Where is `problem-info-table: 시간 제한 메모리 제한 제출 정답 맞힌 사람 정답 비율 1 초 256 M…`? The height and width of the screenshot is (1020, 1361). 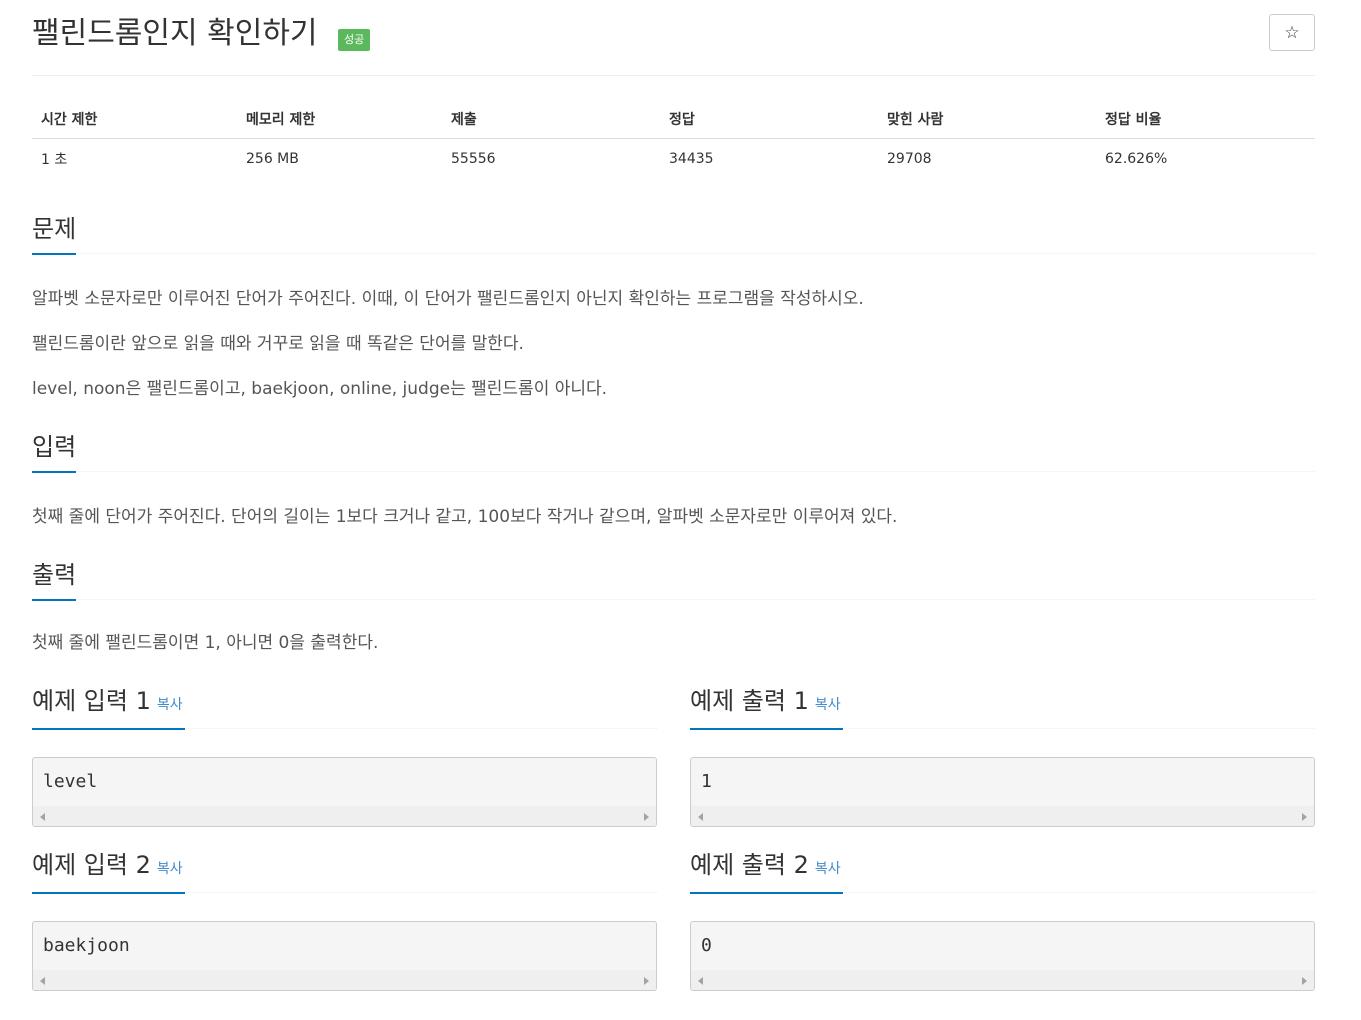
problem-info-table: 시간 제한 메모리 제한 제출 정답 맞힌 사람 정답 비율 1 초 256 M… is located at coordinates (673, 139).